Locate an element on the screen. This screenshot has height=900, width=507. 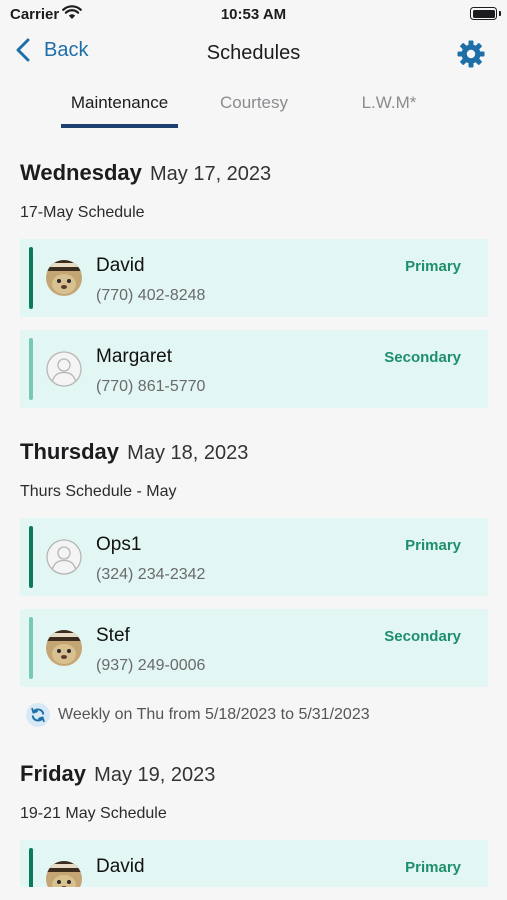
status-bar: Carrier 10:53 AM is located at coordinates (253, 14).